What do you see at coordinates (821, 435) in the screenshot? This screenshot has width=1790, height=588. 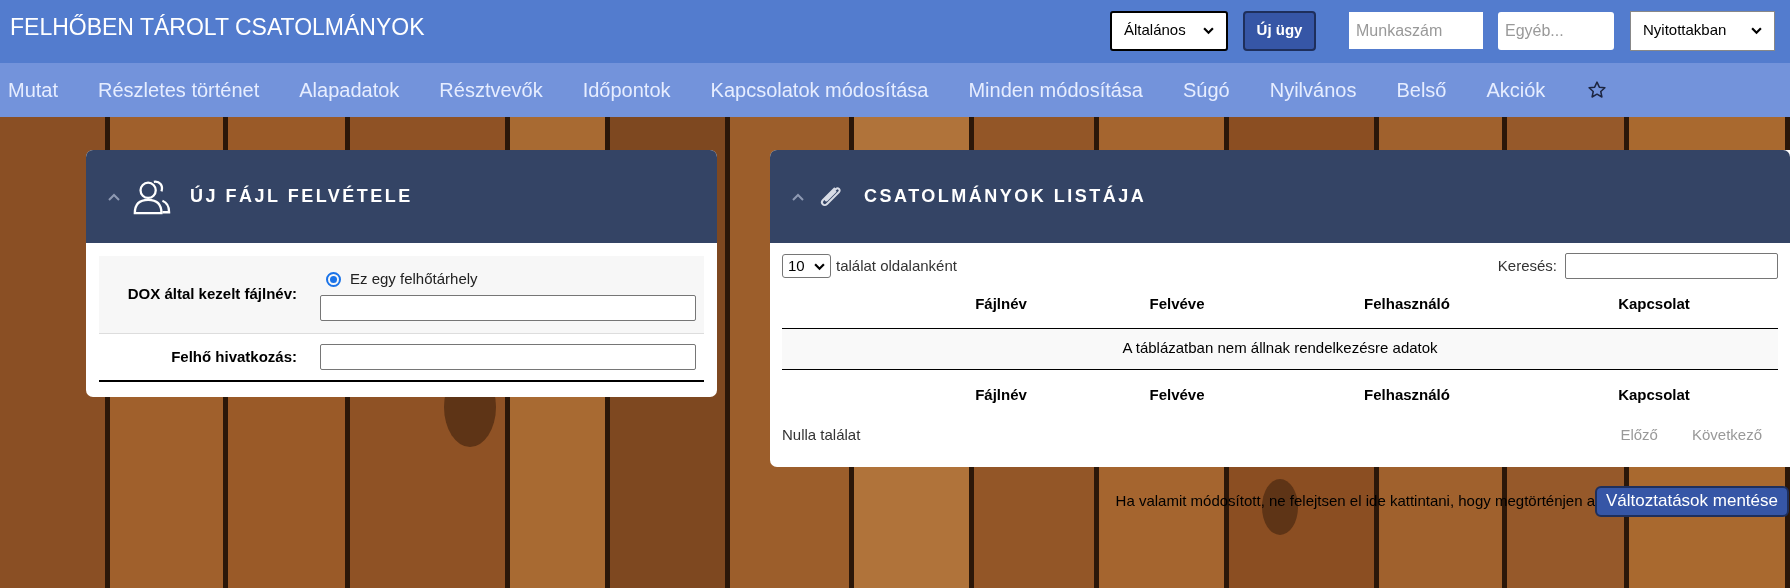 I see `results-info: Nulla találat` at bounding box center [821, 435].